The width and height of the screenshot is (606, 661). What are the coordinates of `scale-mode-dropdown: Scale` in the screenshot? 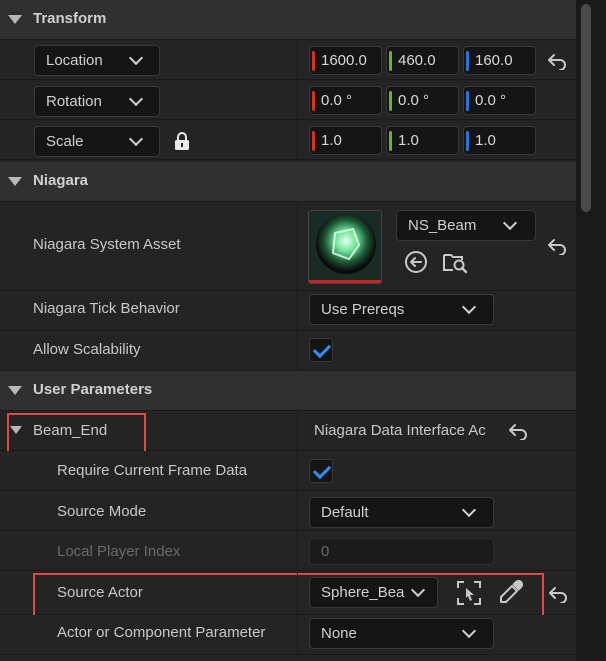 It's located at (97, 141).